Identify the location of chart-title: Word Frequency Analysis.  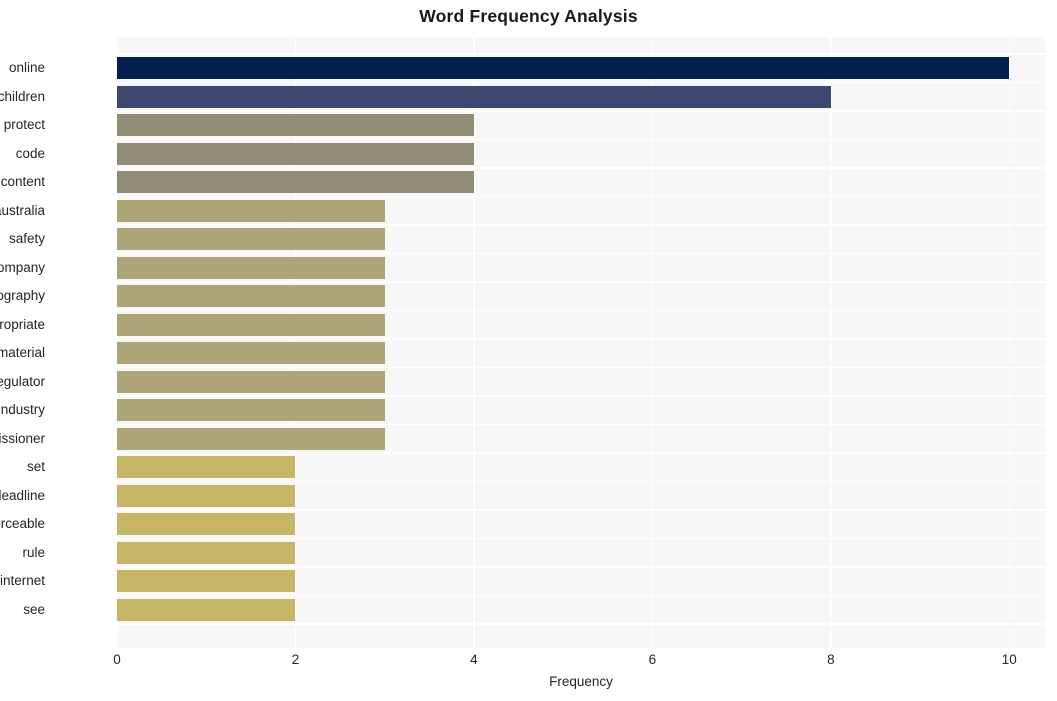
(528, 16).